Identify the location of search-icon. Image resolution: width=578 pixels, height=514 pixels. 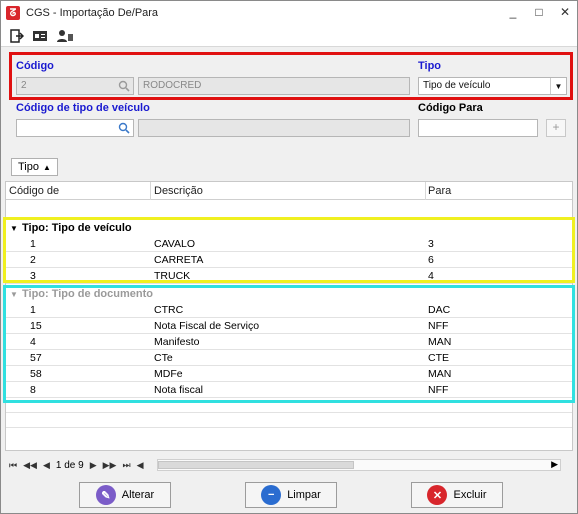
(124, 128).